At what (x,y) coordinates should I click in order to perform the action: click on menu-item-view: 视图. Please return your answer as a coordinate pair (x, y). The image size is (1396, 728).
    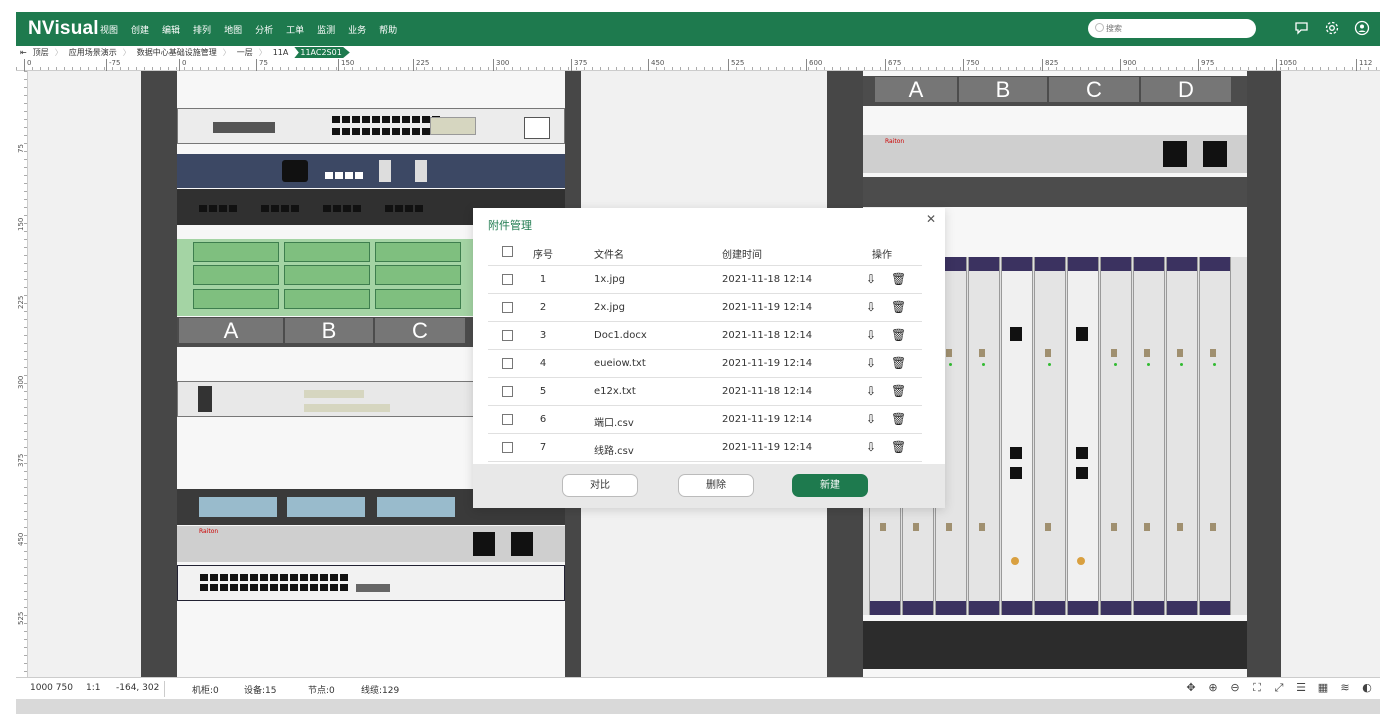
    Looking at the image, I should click on (109, 29).